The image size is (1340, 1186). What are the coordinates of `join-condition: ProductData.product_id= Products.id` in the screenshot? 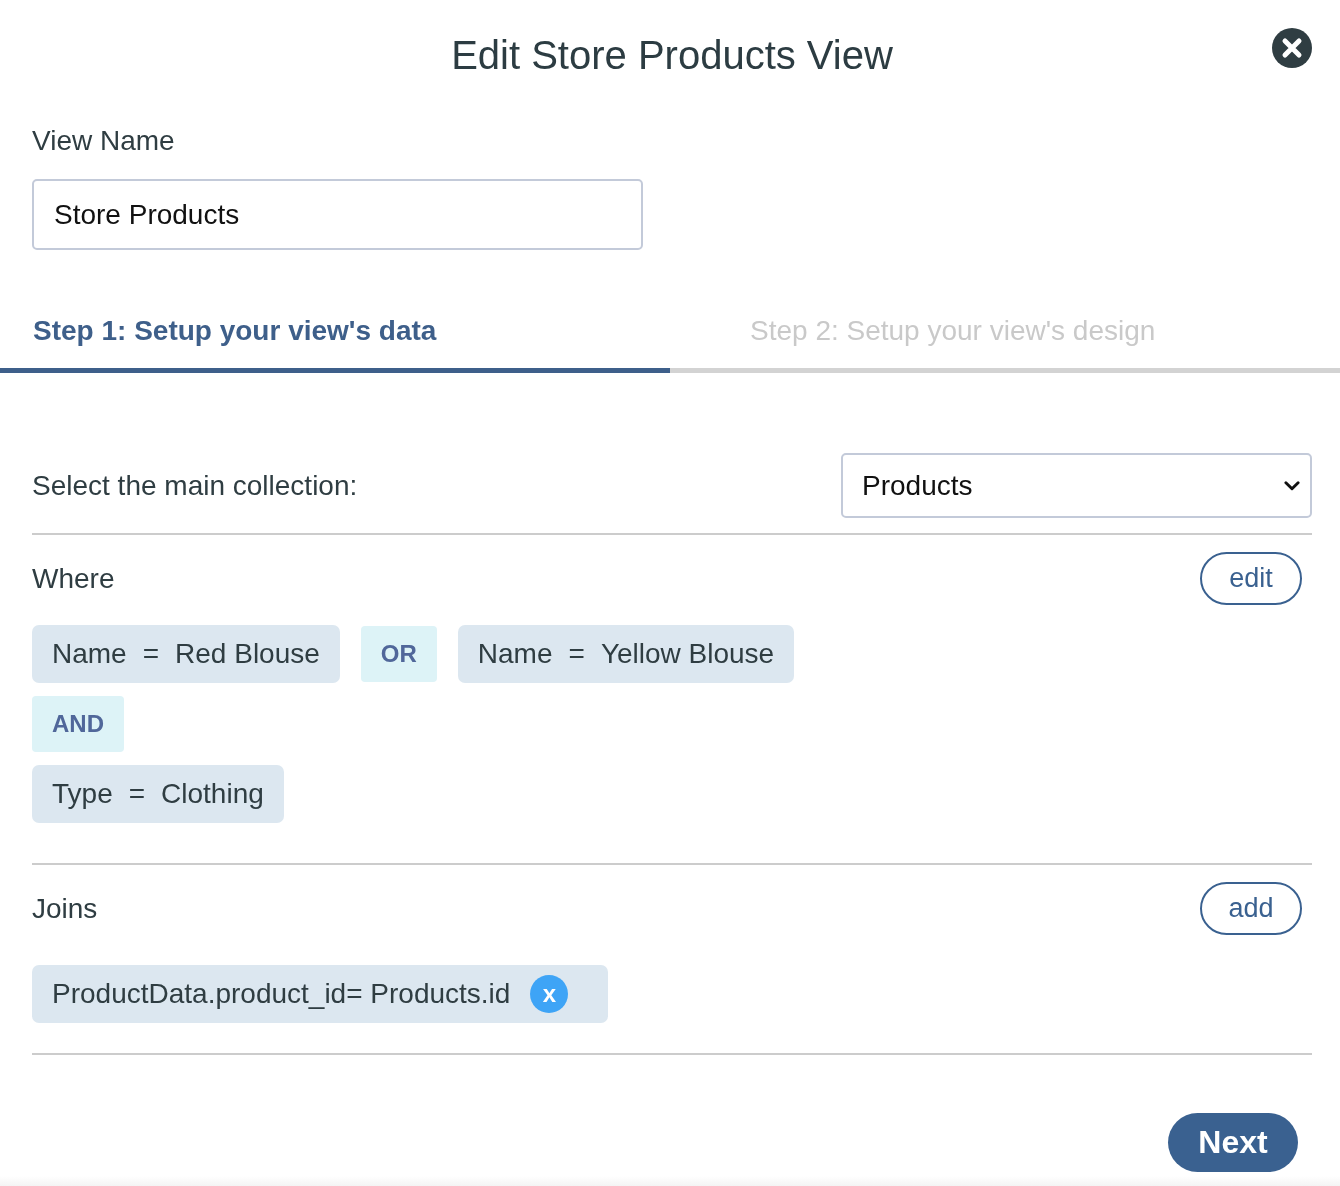 It's located at (281, 994).